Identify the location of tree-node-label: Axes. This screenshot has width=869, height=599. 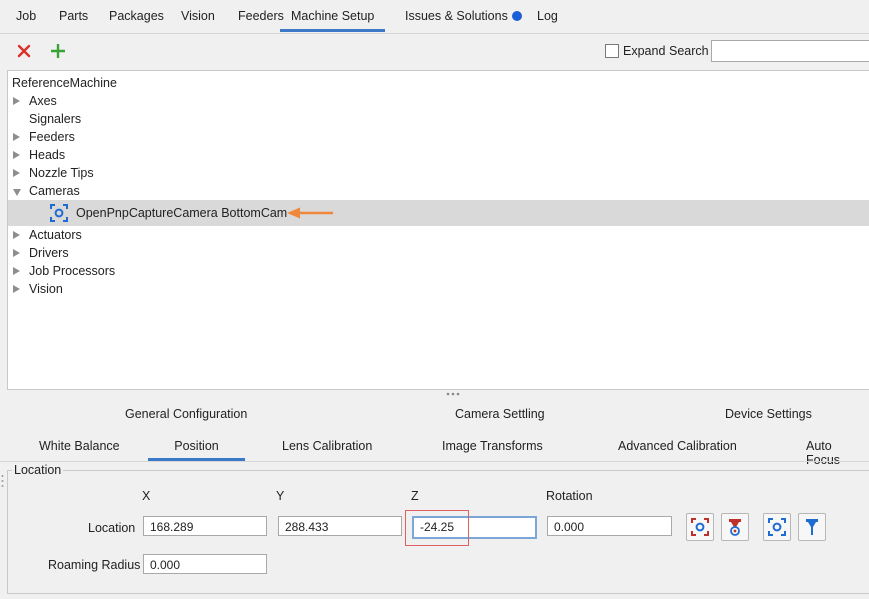
(43, 101).